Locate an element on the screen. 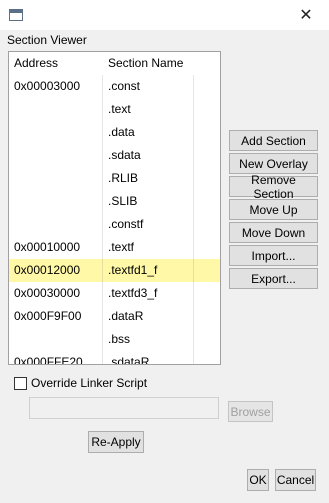  section-name-cell: .const is located at coordinates (148, 86).